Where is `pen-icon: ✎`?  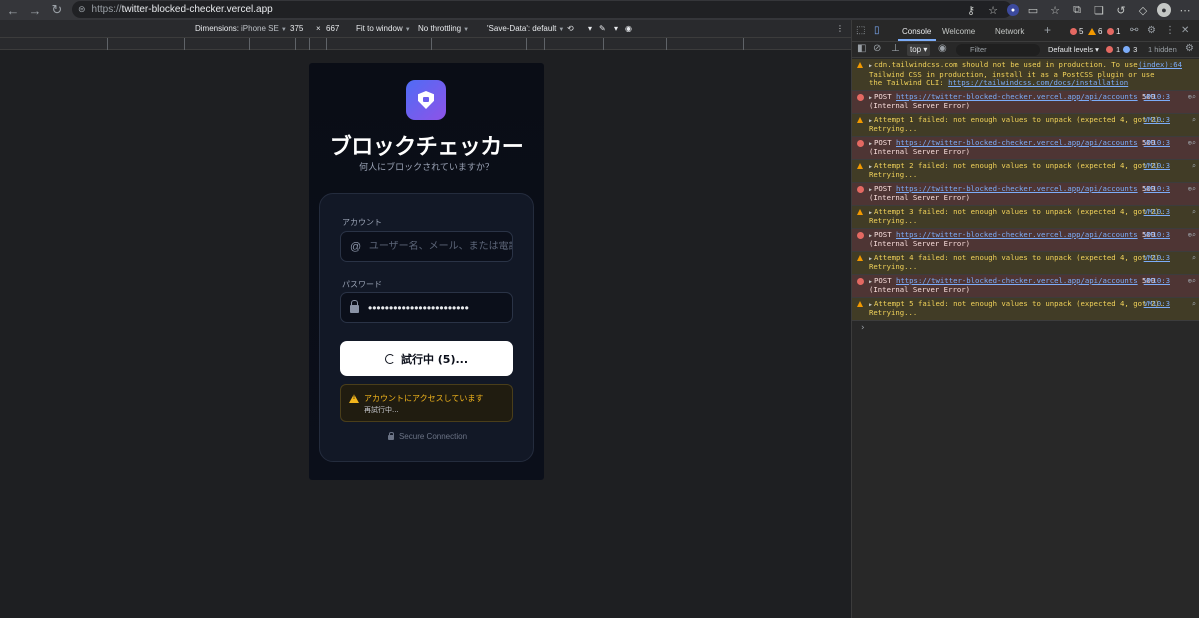
pen-icon: ✎ is located at coordinates (602, 28).